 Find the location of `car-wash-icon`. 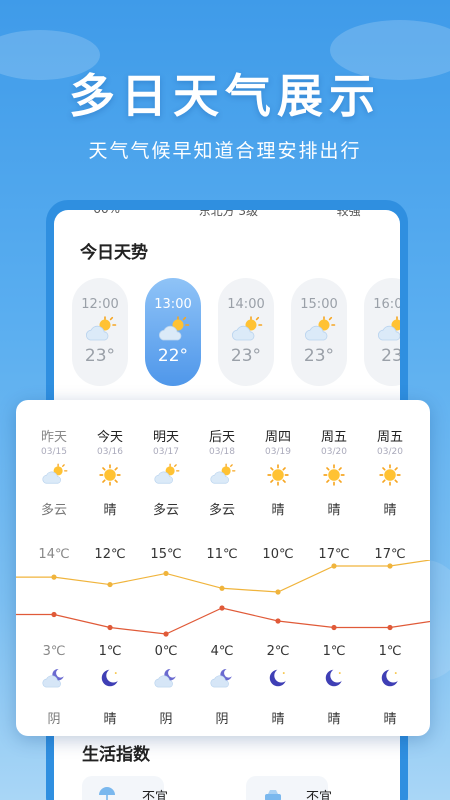

car-wash-icon is located at coordinates (273, 792).